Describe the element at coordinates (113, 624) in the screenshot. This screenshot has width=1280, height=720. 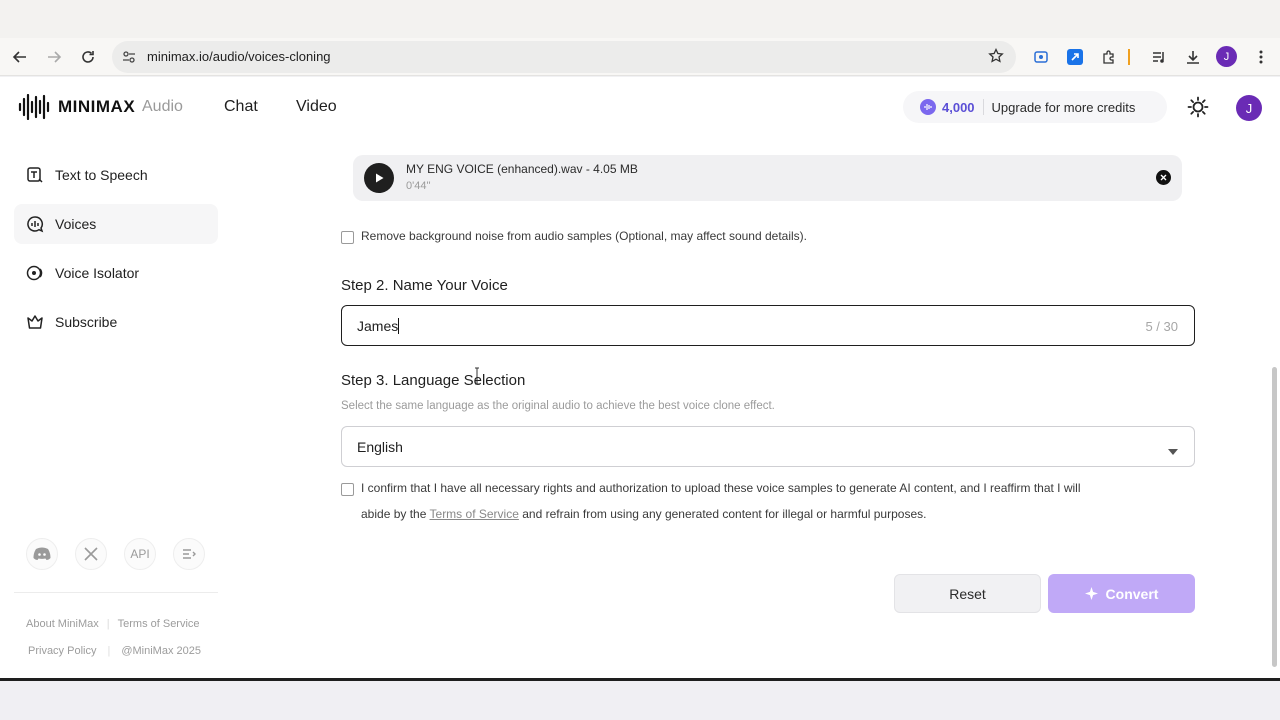
I see `footer-links-row-1: About MiniMax | Terms of Service` at that location.